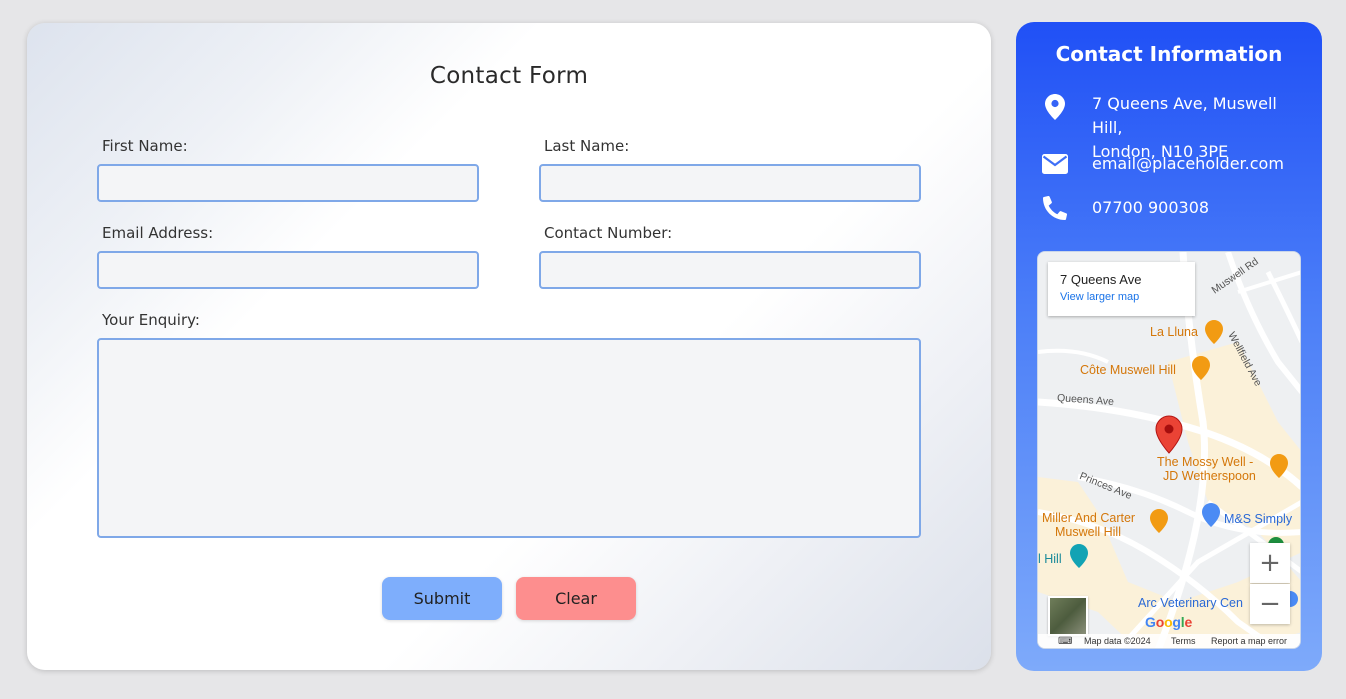 The width and height of the screenshot is (1346, 699). What do you see at coordinates (587, 146) in the screenshot?
I see `last-name-label: Last Name:` at bounding box center [587, 146].